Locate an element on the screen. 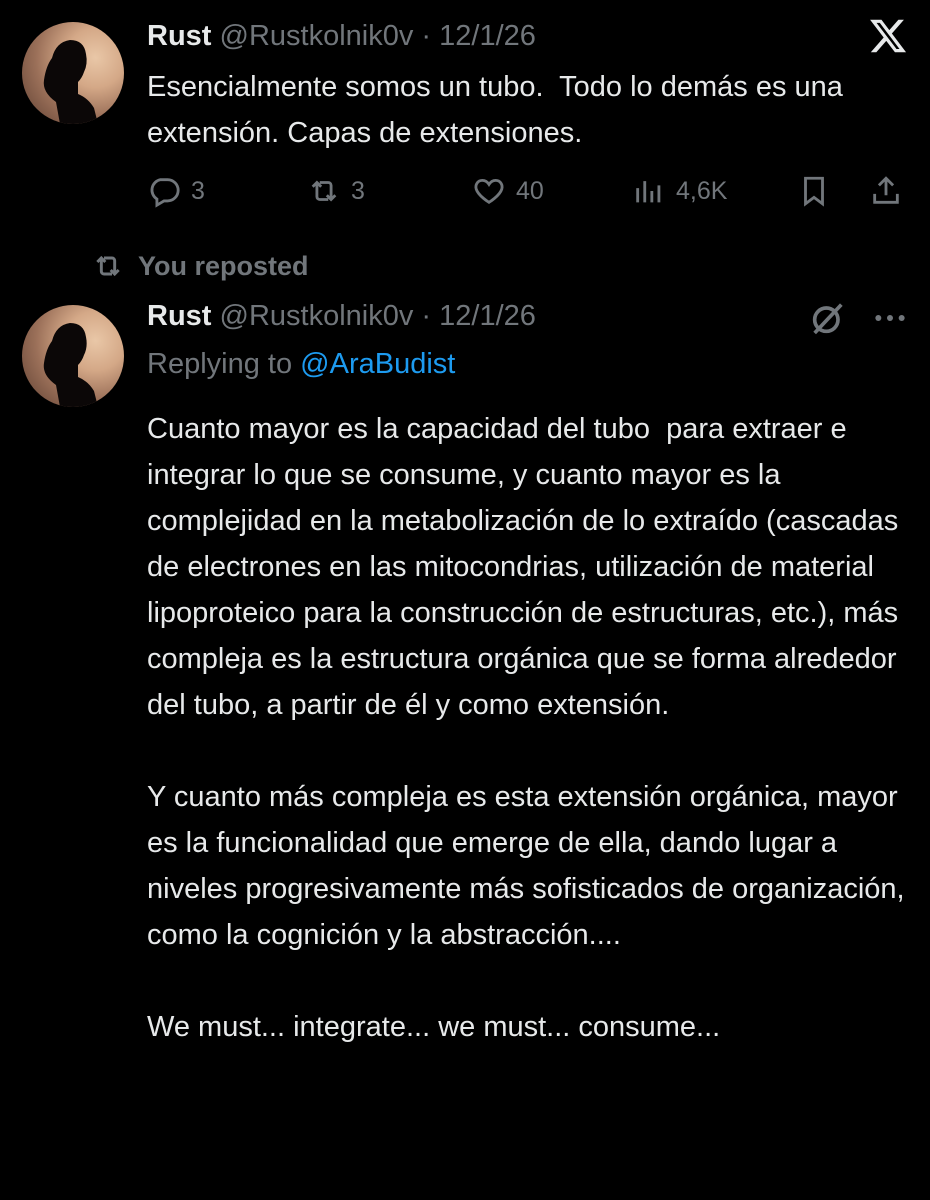 Image resolution: width=930 pixels, height=1200 pixels. more-icon is located at coordinates (890, 318).